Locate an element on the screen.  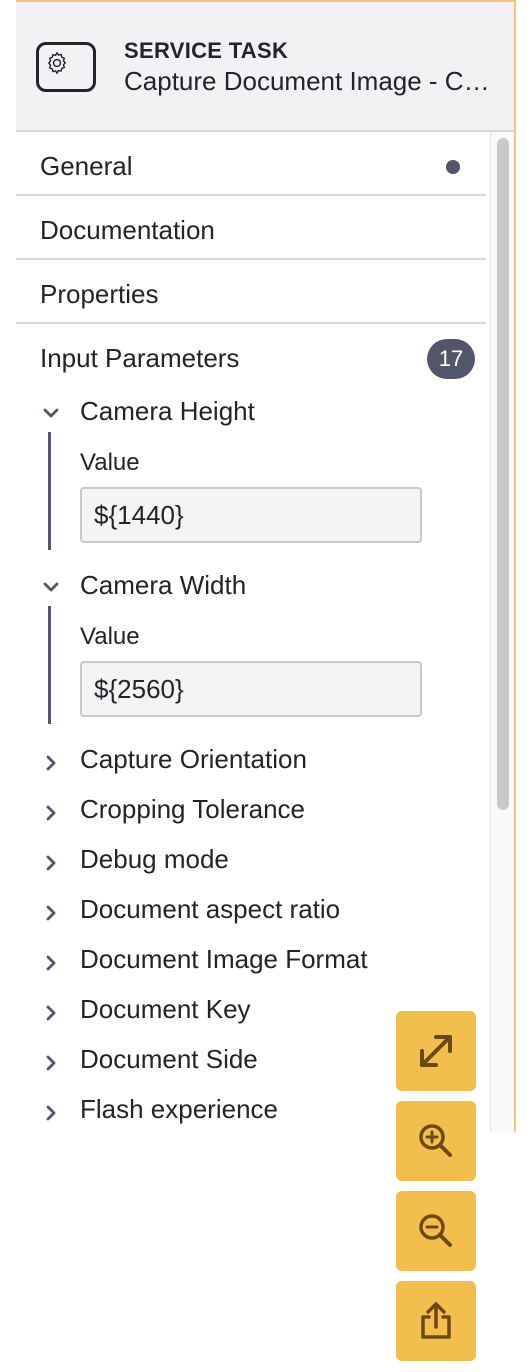
gear-icon is located at coordinates (57, 63).